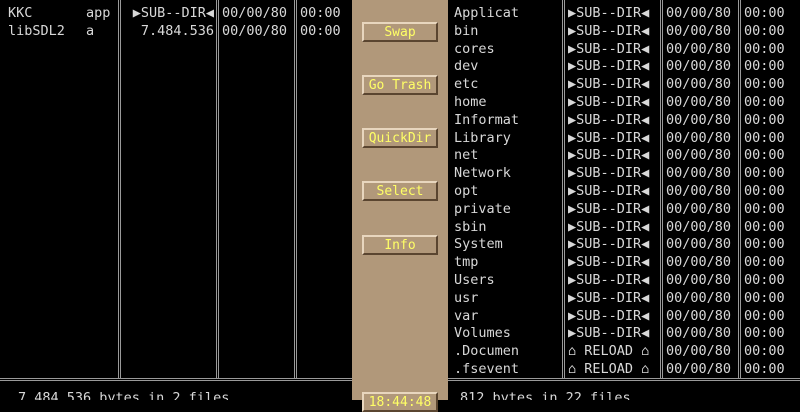  What do you see at coordinates (482, 137) in the screenshot?
I see `file-name: Library` at bounding box center [482, 137].